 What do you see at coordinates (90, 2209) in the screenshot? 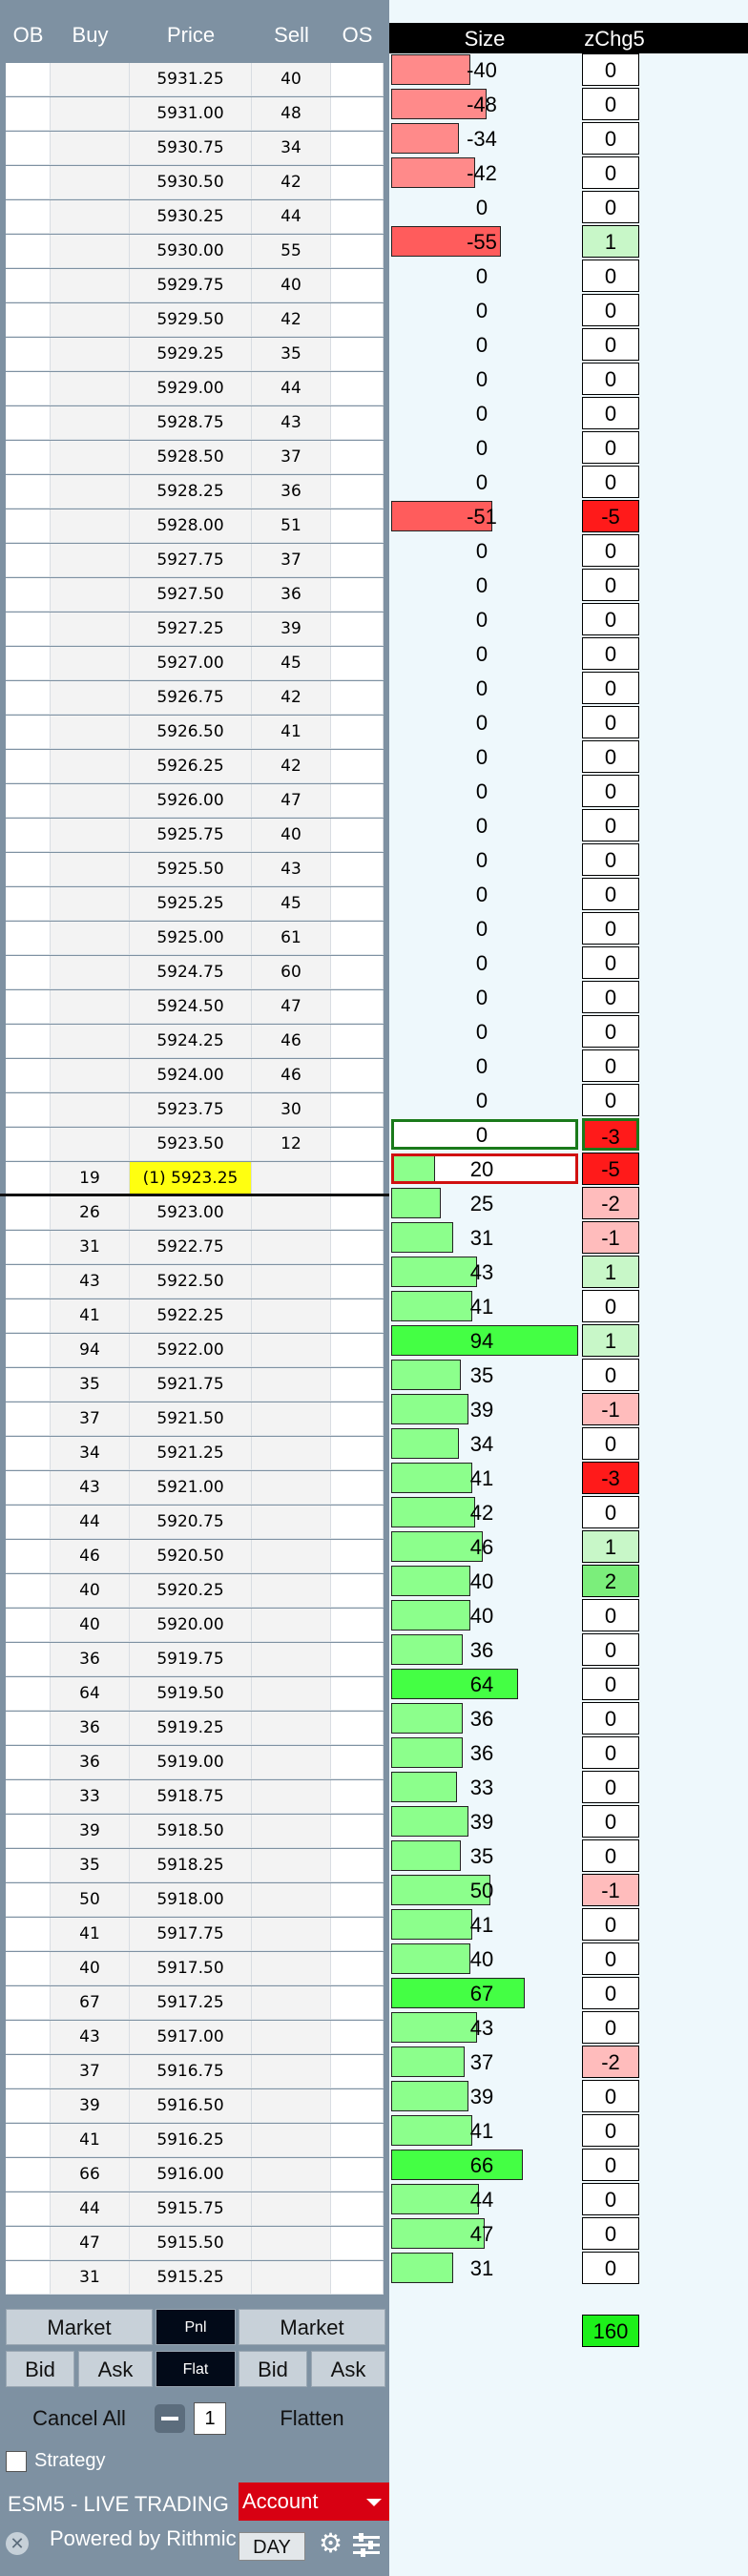
I see `buy-cell: 44` at bounding box center [90, 2209].